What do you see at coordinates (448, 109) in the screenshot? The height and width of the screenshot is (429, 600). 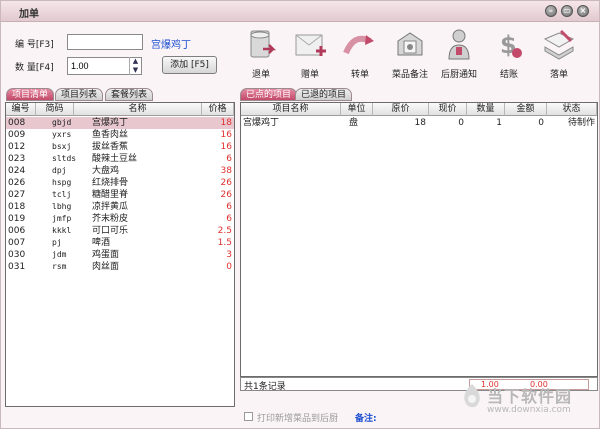 I see `col-header-current-price: 现价` at bounding box center [448, 109].